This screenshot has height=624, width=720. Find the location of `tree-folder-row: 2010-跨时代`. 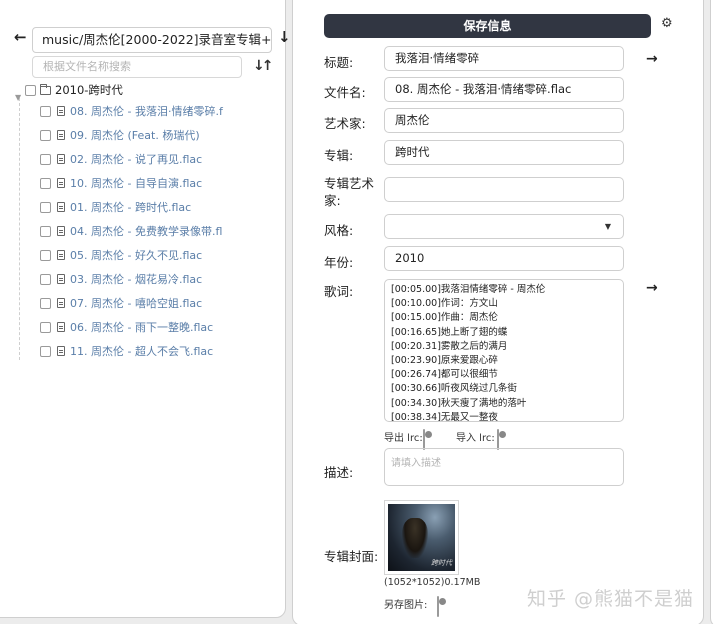

tree-folder-row: 2010-跨时代 is located at coordinates (74, 90).